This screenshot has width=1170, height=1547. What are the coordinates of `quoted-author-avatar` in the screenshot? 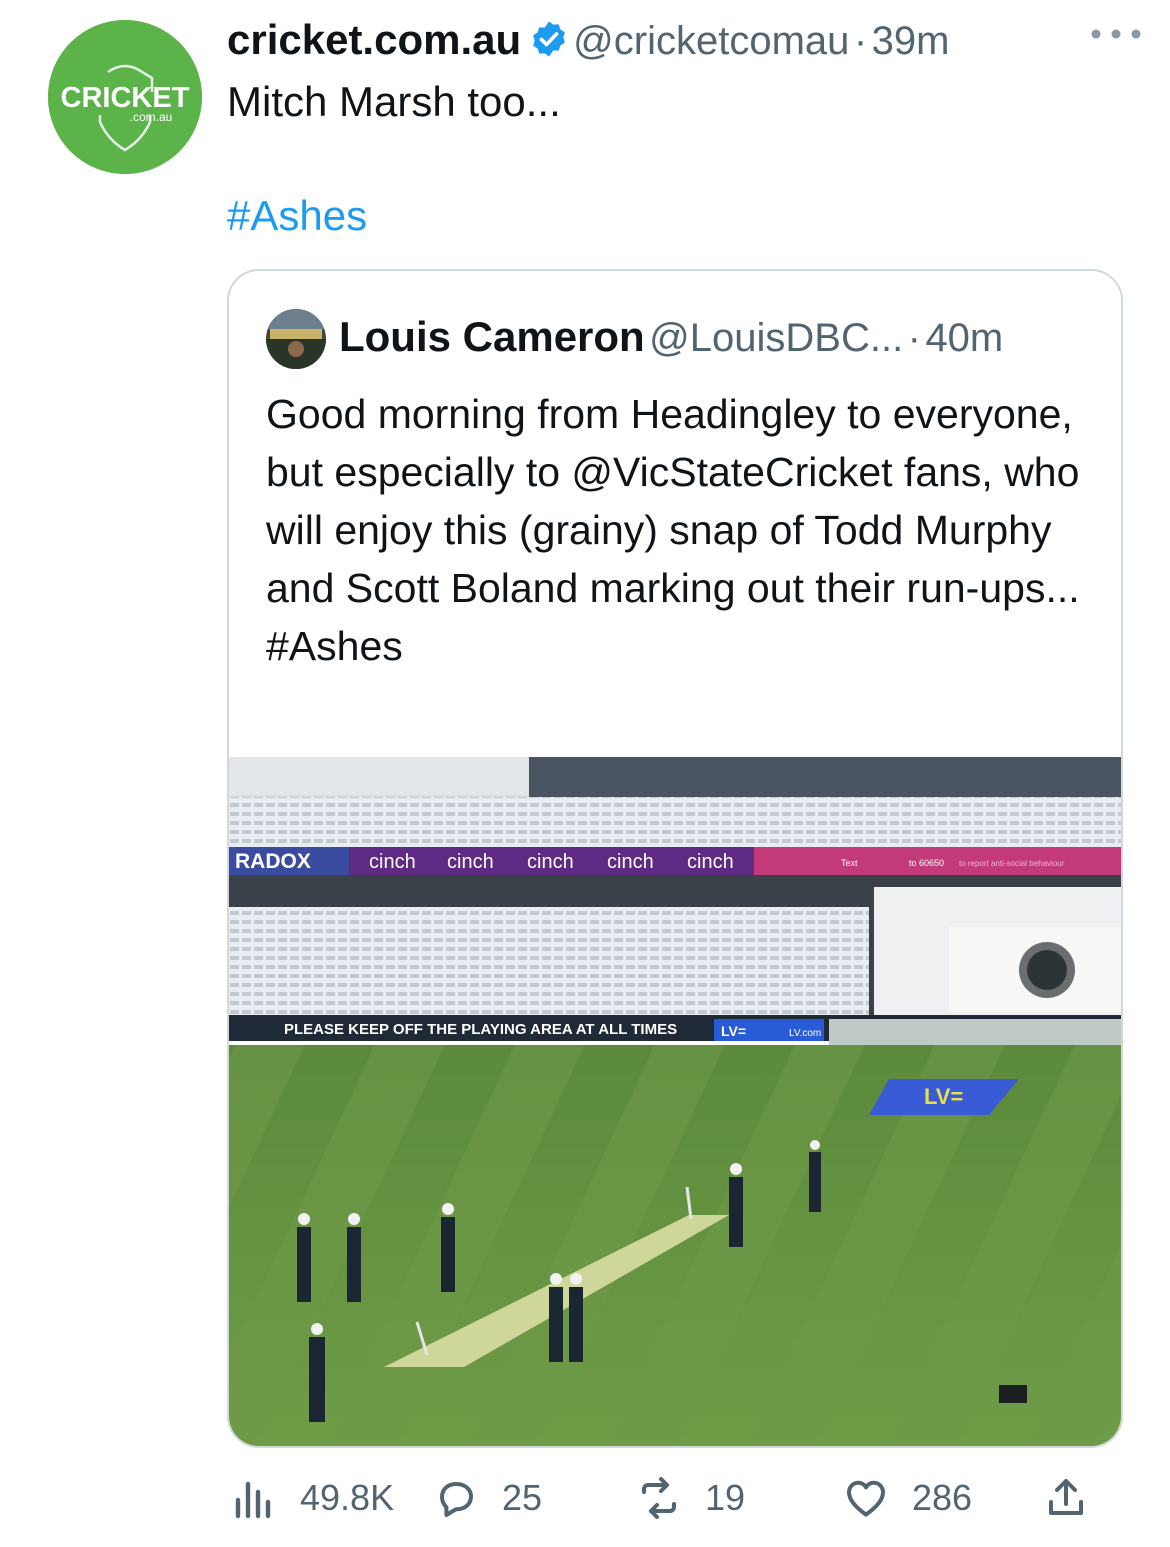 It's located at (296, 339).